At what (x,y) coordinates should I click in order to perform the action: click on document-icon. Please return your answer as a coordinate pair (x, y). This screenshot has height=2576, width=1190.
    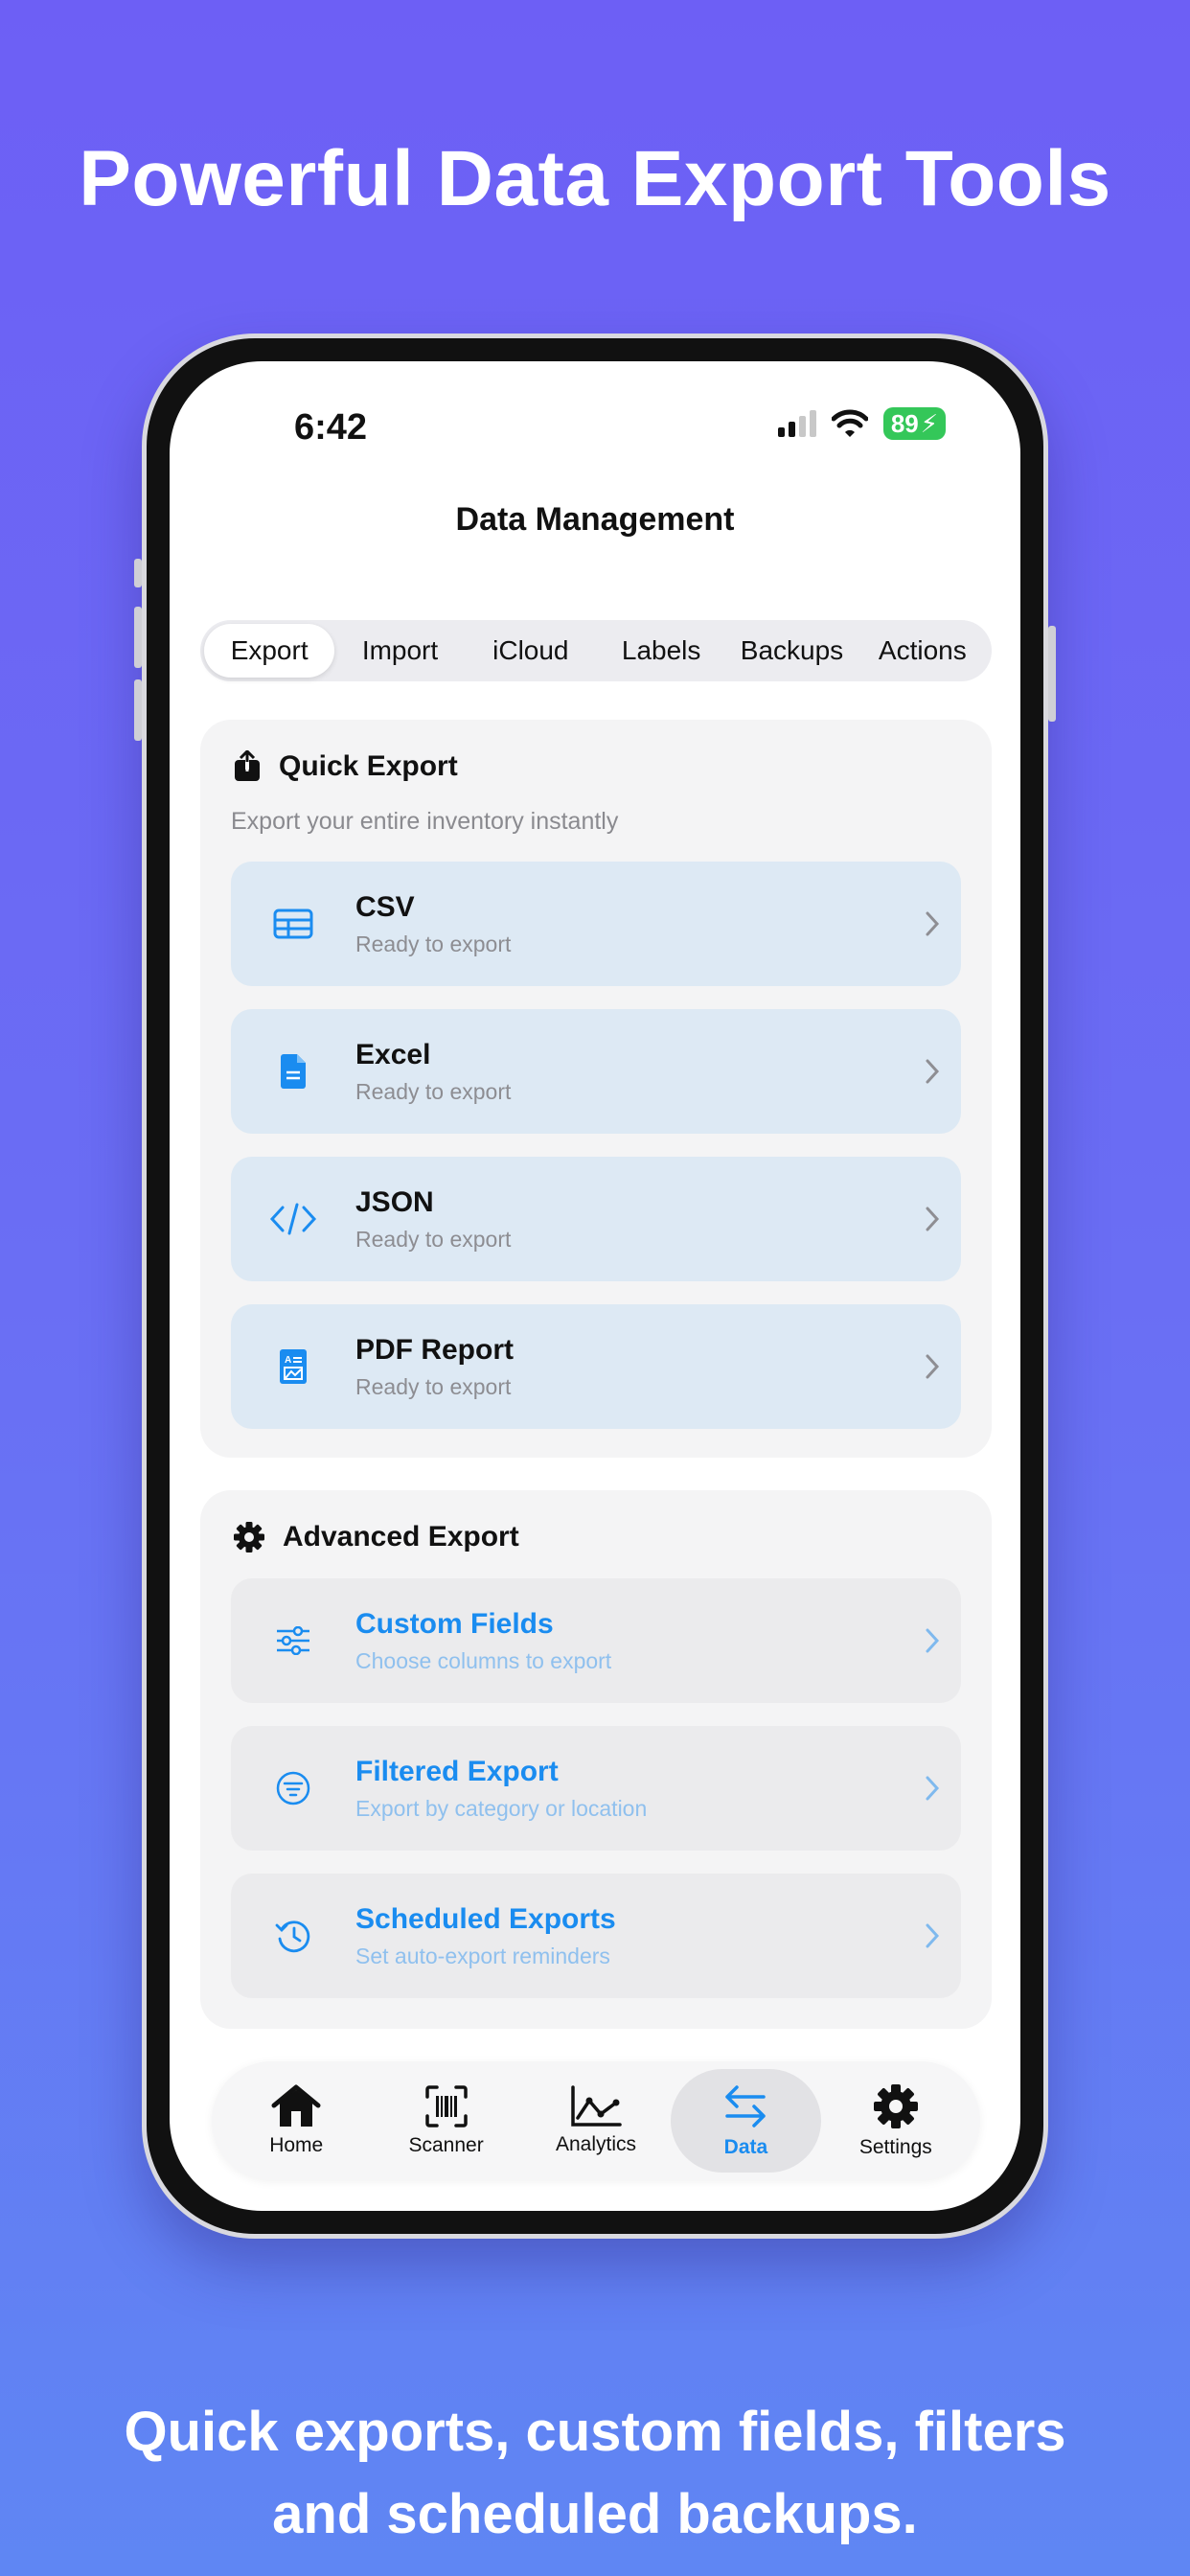
    Looking at the image, I should click on (294, 1071).